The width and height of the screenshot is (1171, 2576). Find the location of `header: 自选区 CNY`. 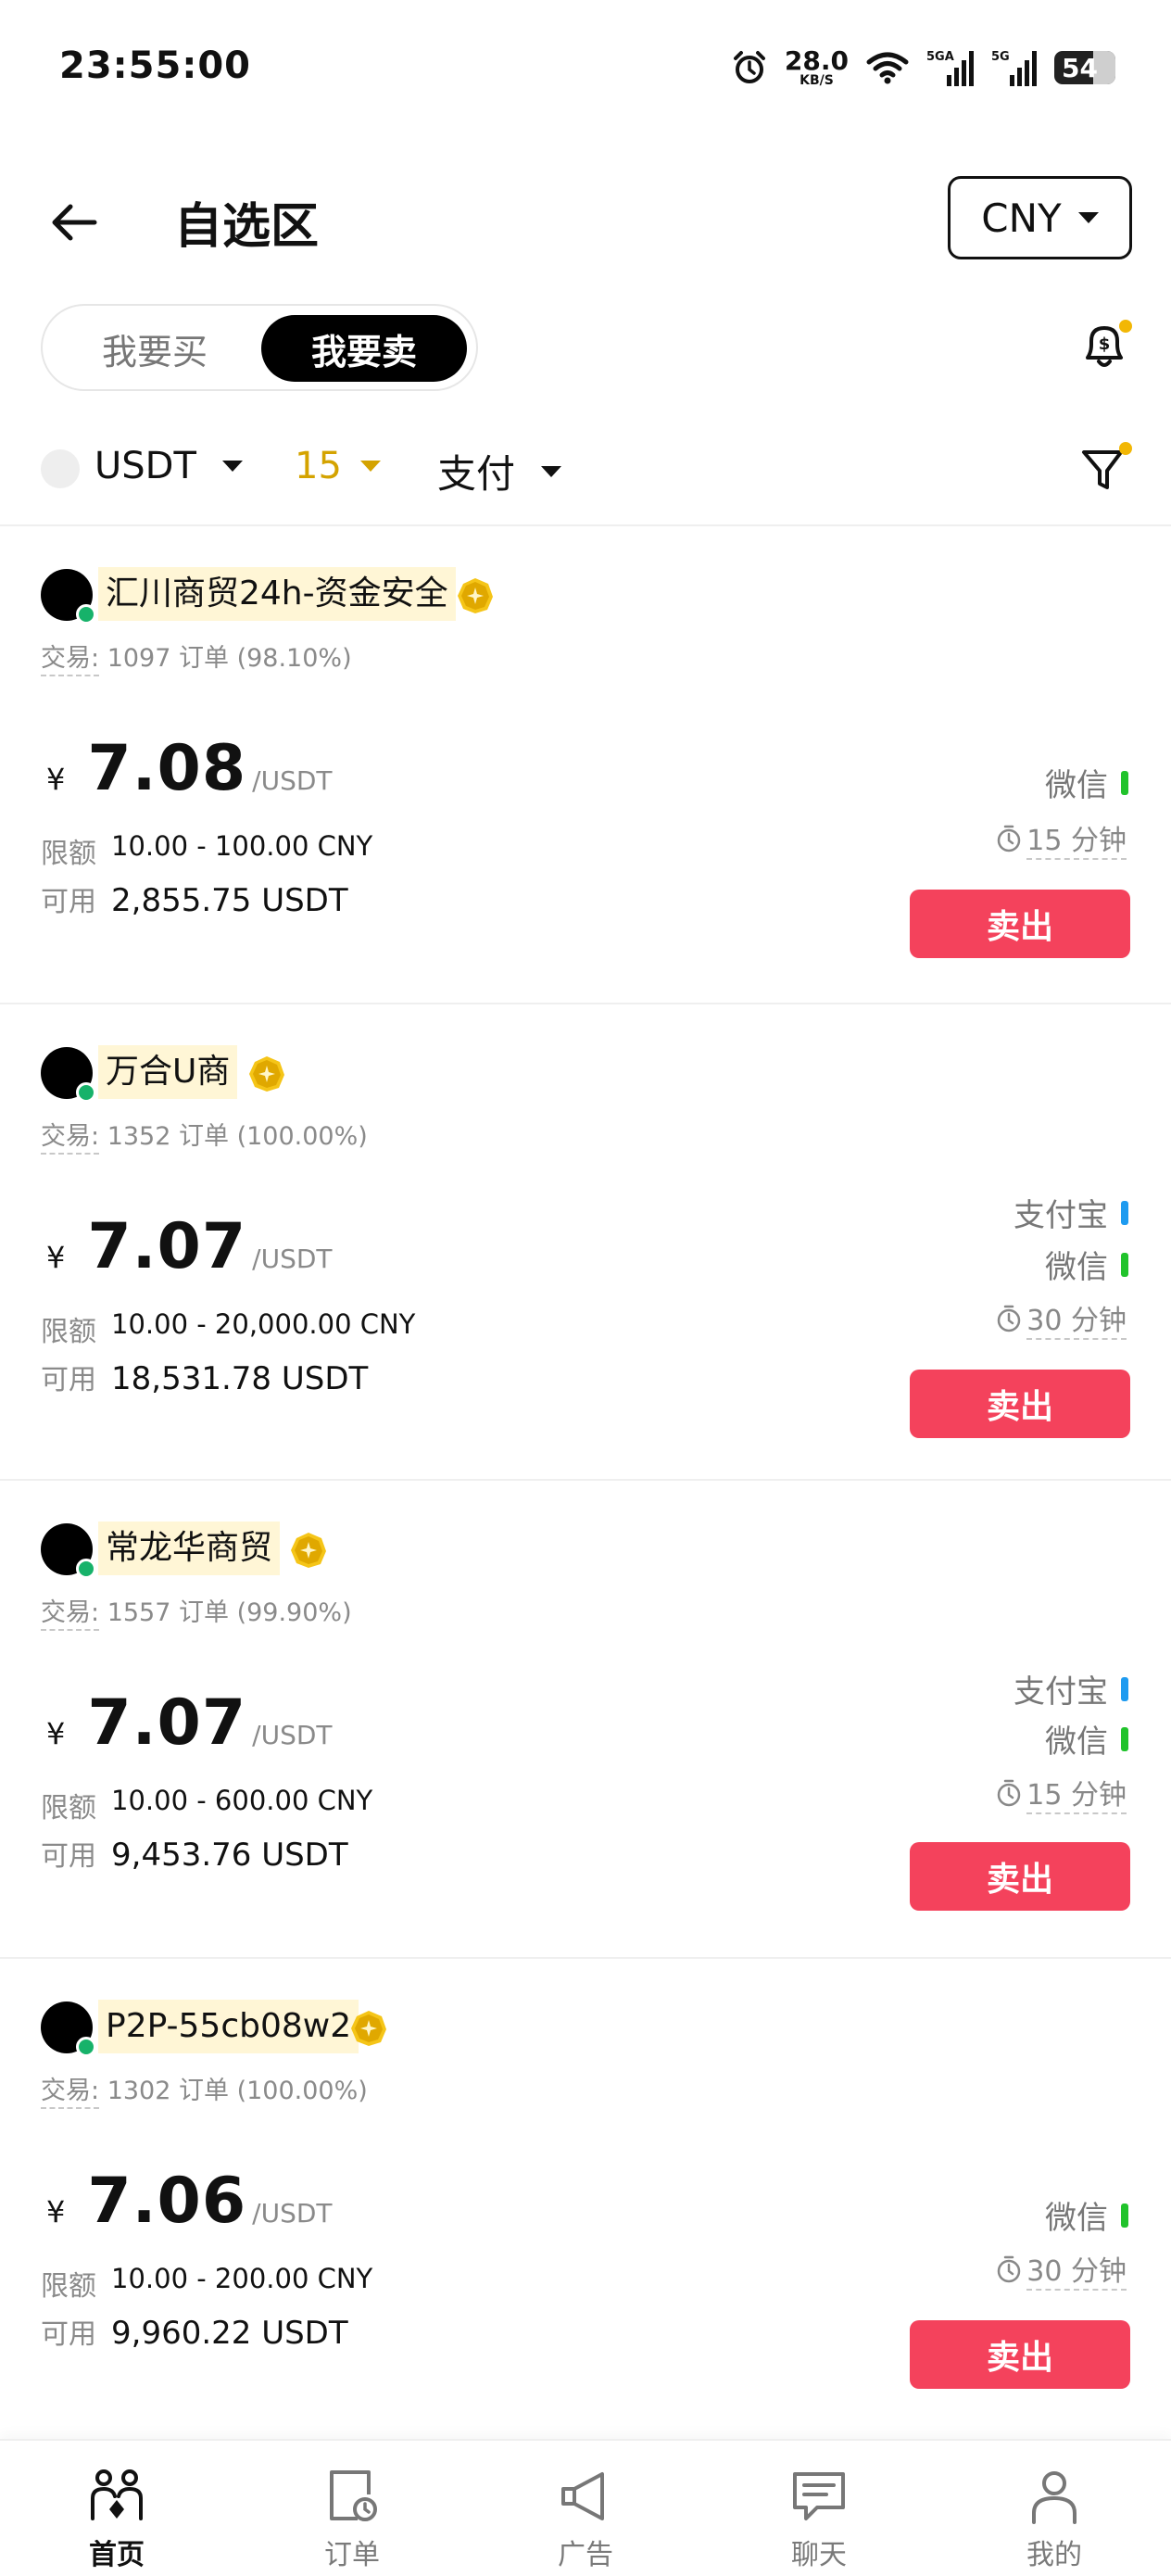

header: 自选区 CNY is located at coordinates (585, 218).